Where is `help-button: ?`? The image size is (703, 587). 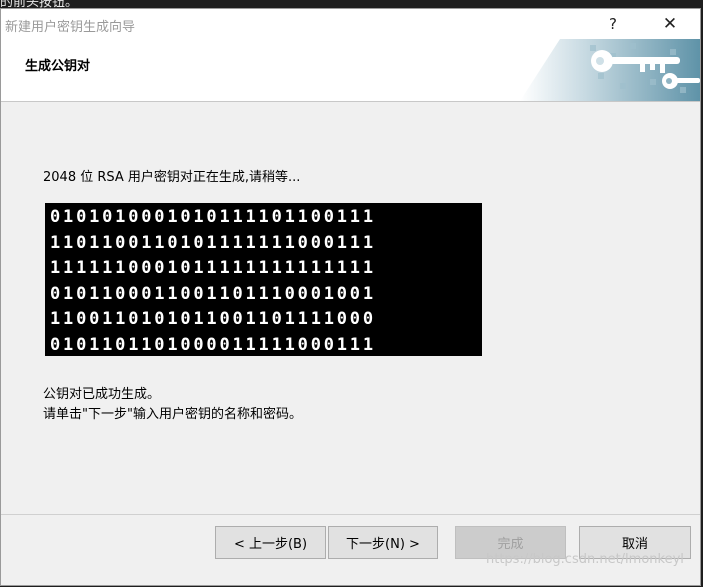 help-button: ? is located at coordinates (613, 24).